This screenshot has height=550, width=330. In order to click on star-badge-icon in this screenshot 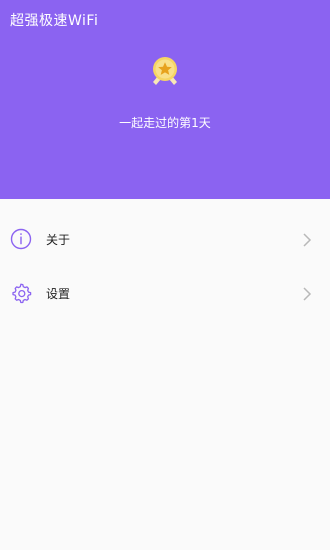, I will do `click(165, 72)`.